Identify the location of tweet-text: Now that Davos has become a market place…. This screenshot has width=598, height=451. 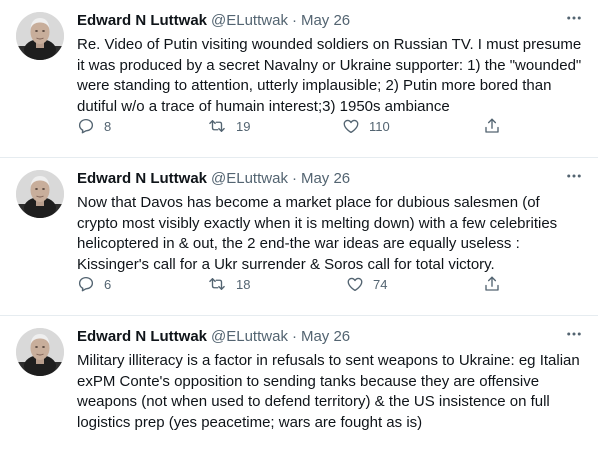
(317, 233).